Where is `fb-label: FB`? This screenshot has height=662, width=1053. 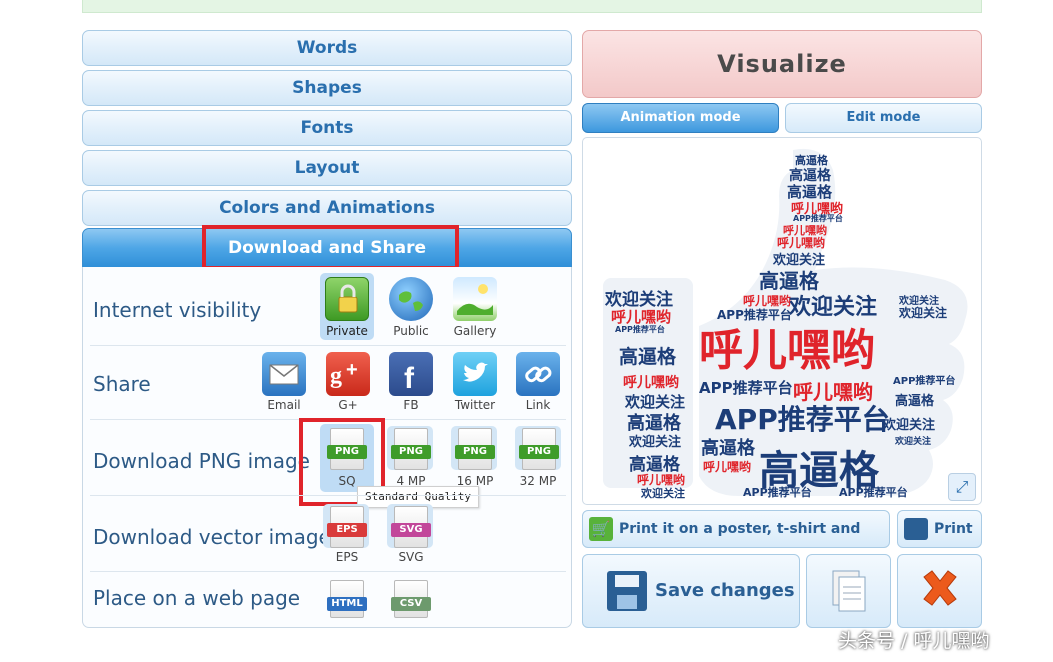
fb-label: FB is located at coordinates (411, 405).